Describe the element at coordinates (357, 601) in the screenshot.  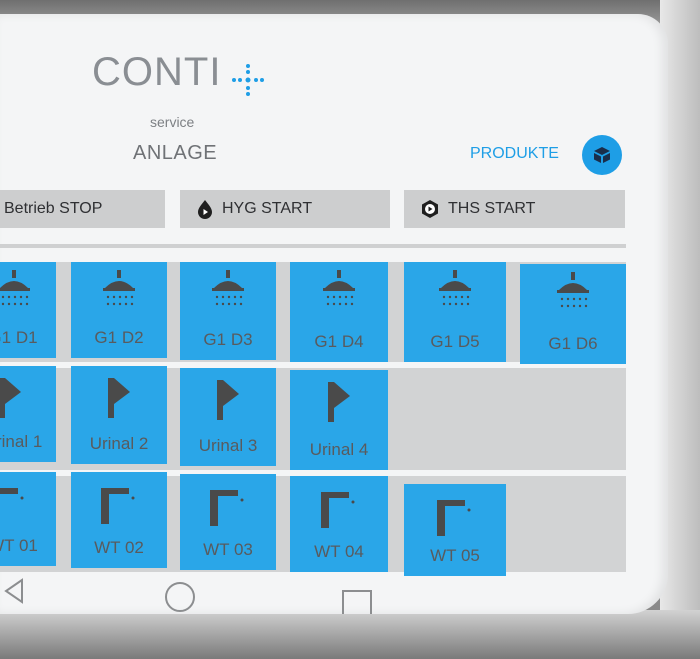
I see `recent-apps-nav-icon` at that location.